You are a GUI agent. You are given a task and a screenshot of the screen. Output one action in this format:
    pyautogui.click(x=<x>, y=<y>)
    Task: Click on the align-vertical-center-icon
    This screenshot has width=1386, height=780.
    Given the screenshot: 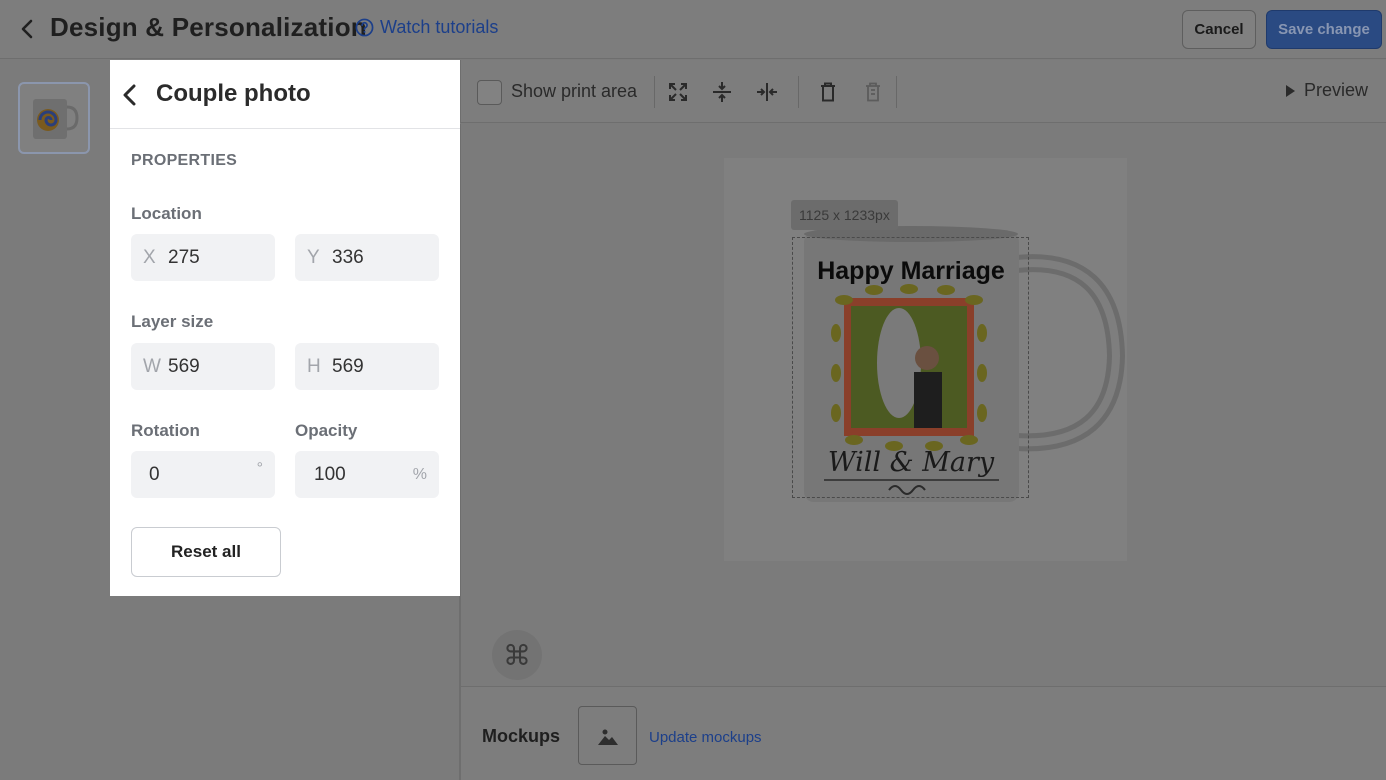 What is the action you would take?
    pyautogui.click(x=722, y=92)
    